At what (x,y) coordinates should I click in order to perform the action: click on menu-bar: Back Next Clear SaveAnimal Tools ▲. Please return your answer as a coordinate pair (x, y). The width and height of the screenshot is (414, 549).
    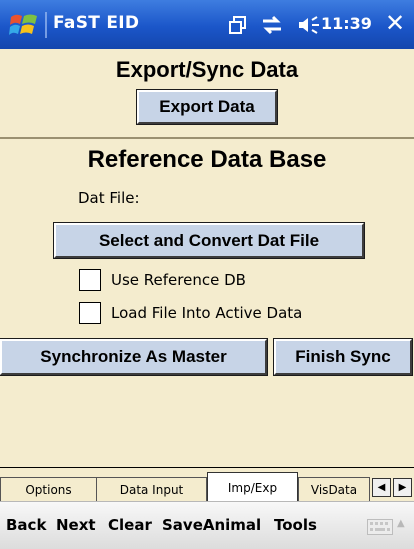
    Looking at the image, I should click on (207, 525).